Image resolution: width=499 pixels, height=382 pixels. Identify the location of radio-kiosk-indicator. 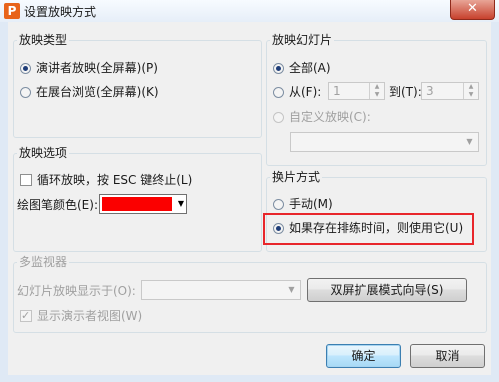
(25, 92).